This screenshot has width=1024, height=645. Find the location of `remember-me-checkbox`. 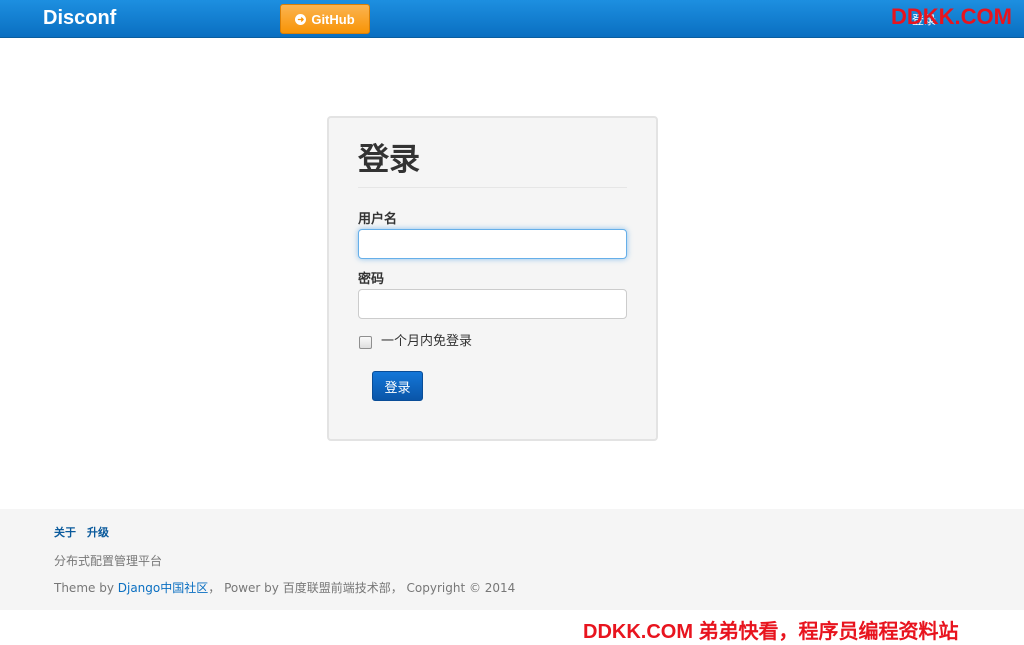

remember-me-checkbox is located at coordinates (365, 342).